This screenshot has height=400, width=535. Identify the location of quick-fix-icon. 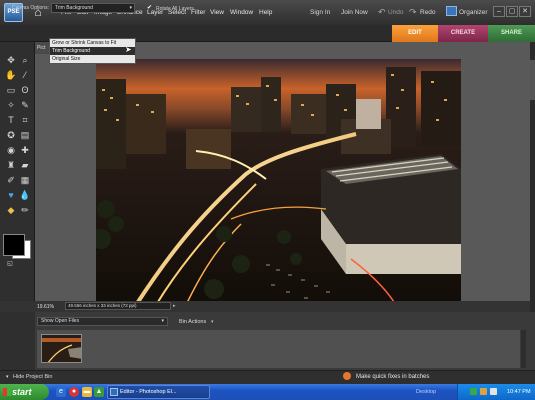
(347, 376).